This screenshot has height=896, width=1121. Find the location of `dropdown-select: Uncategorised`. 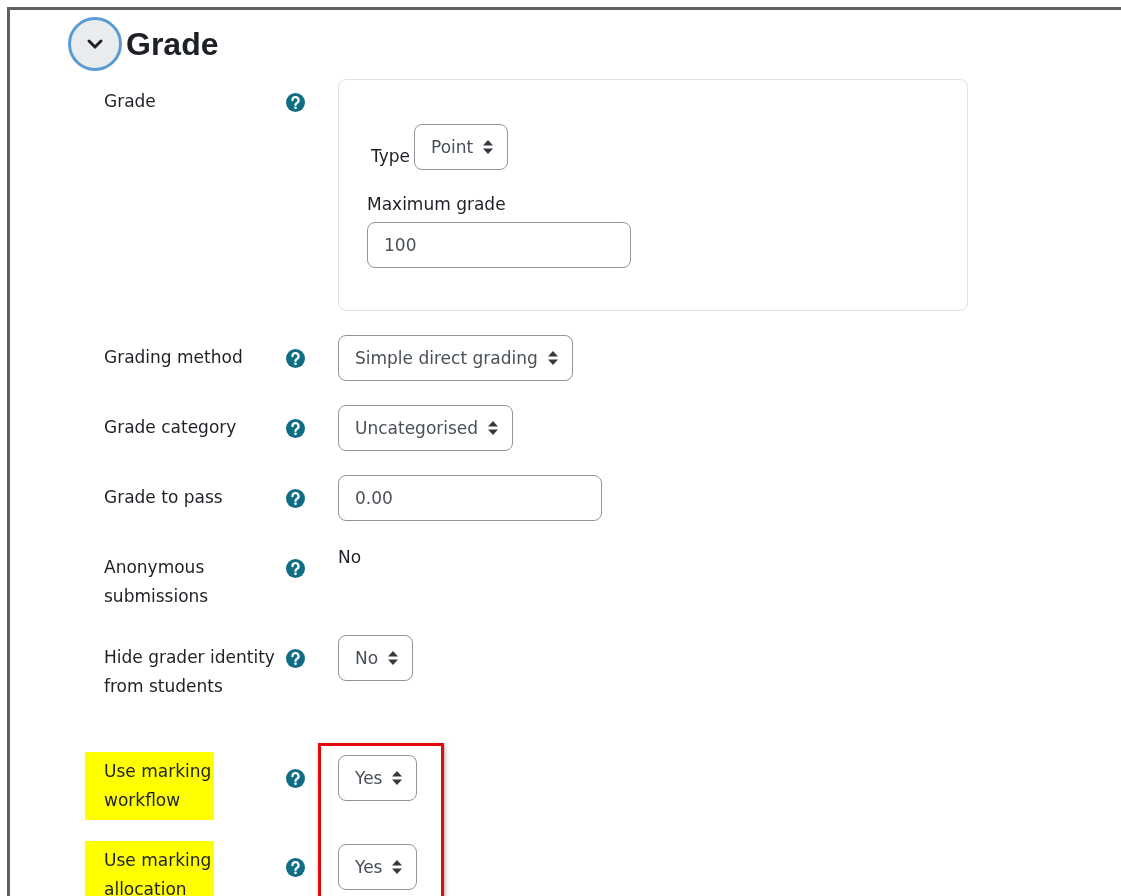

dropdown-select: Uncategorised is located at coordinates (426, 428).